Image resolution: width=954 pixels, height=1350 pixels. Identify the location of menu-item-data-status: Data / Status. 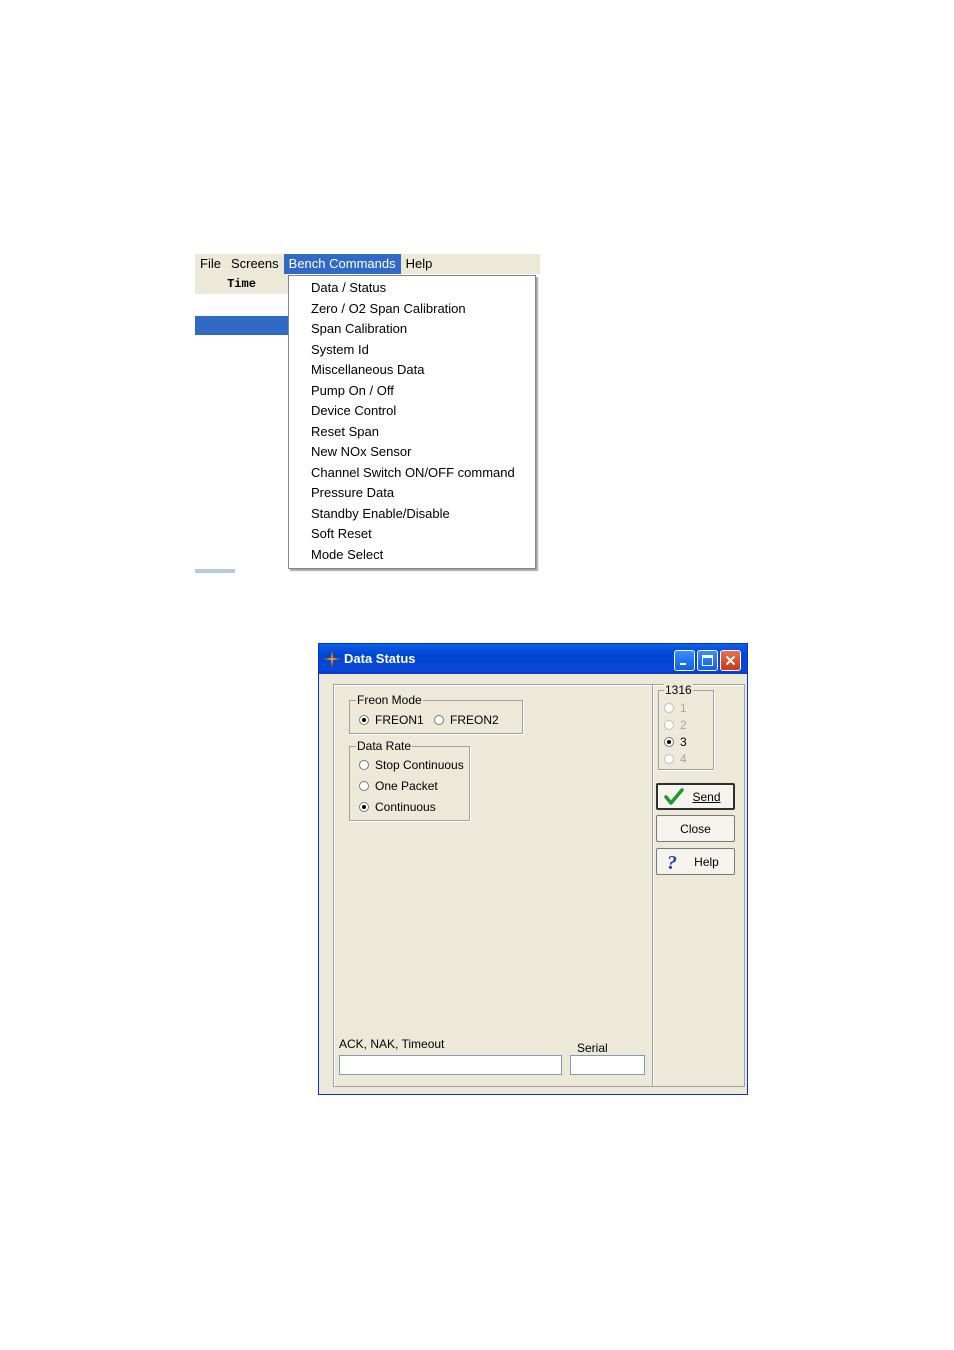
(412, 288).